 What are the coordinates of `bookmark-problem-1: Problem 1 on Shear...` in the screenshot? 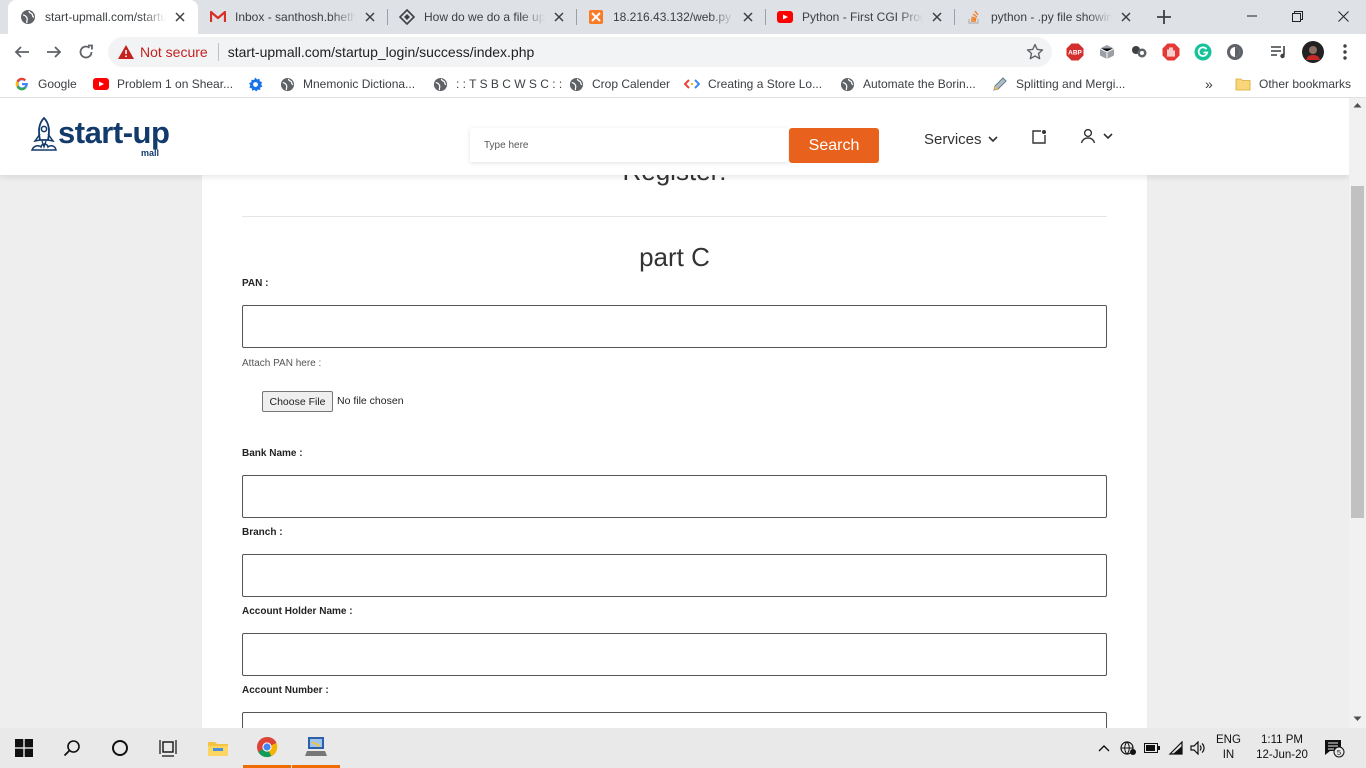 It's located at (163, 84).